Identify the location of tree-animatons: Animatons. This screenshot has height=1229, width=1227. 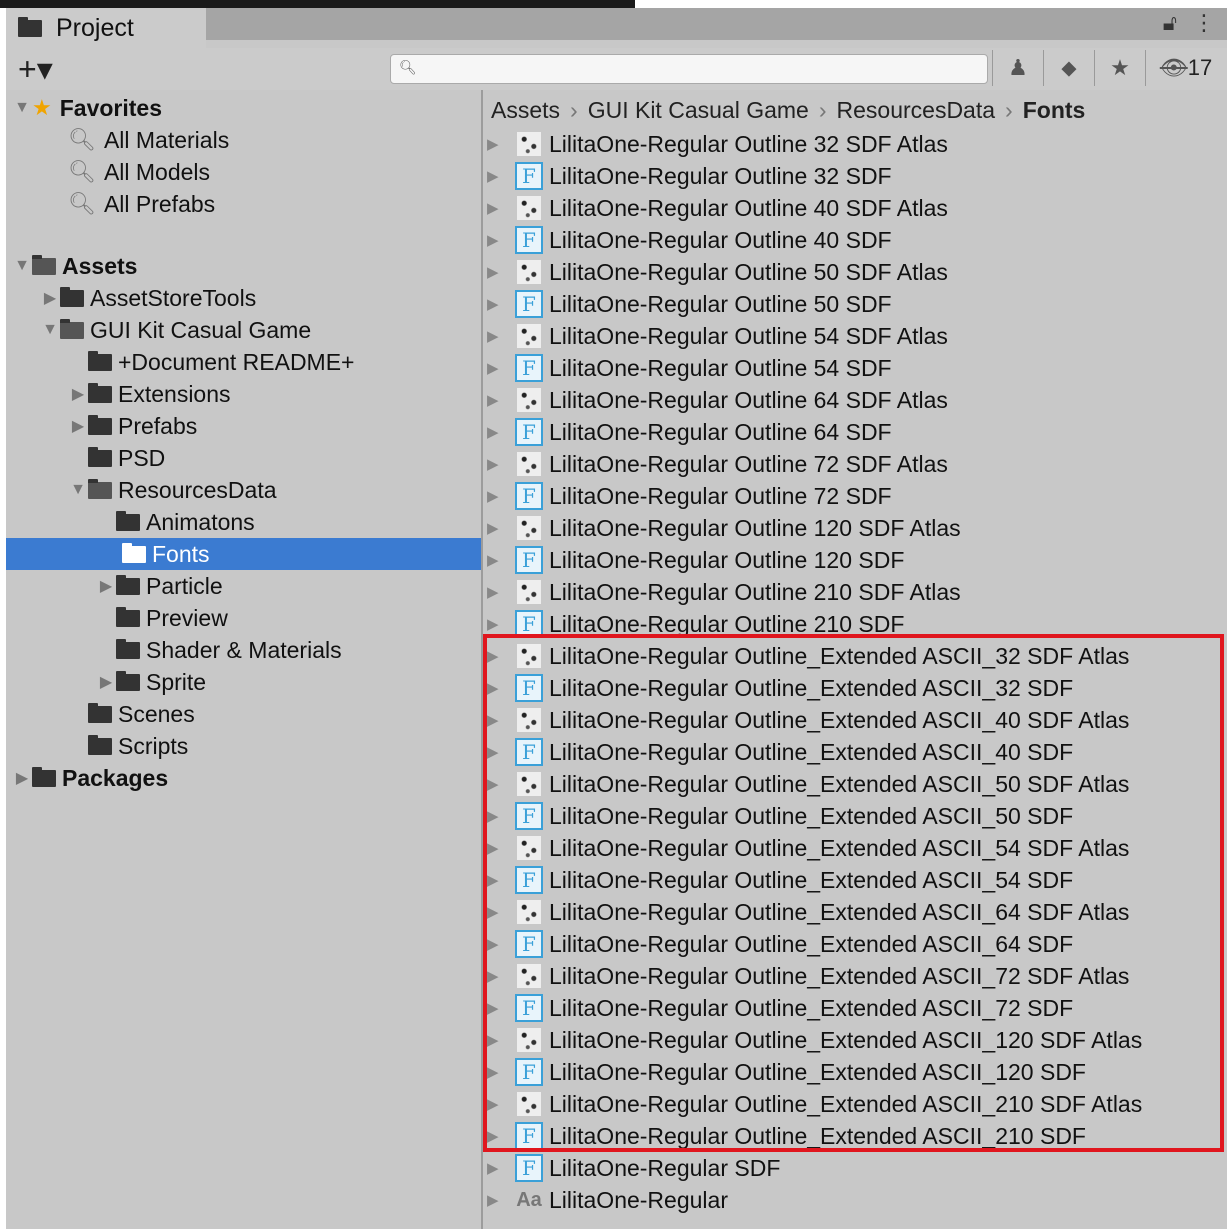
(185, 522).